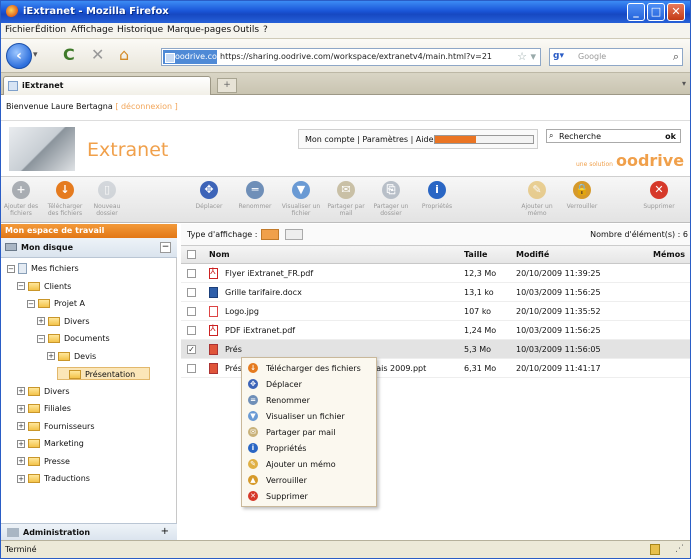 This screenshot has height=559, width=691. Describe the element at coordinates (269, 273) in the screenshot. I see `file-name: Flyer iExtranet_FR.pdf` at that location.